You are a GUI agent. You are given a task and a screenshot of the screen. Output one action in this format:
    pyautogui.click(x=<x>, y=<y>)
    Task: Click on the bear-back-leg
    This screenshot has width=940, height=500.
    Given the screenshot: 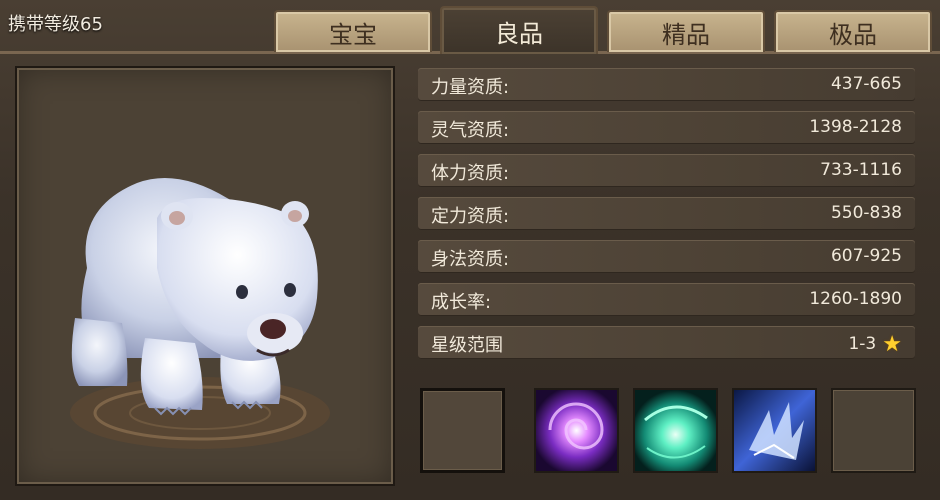 What is the action you would take?
    pyautogui.click(x=99, y=352)
    